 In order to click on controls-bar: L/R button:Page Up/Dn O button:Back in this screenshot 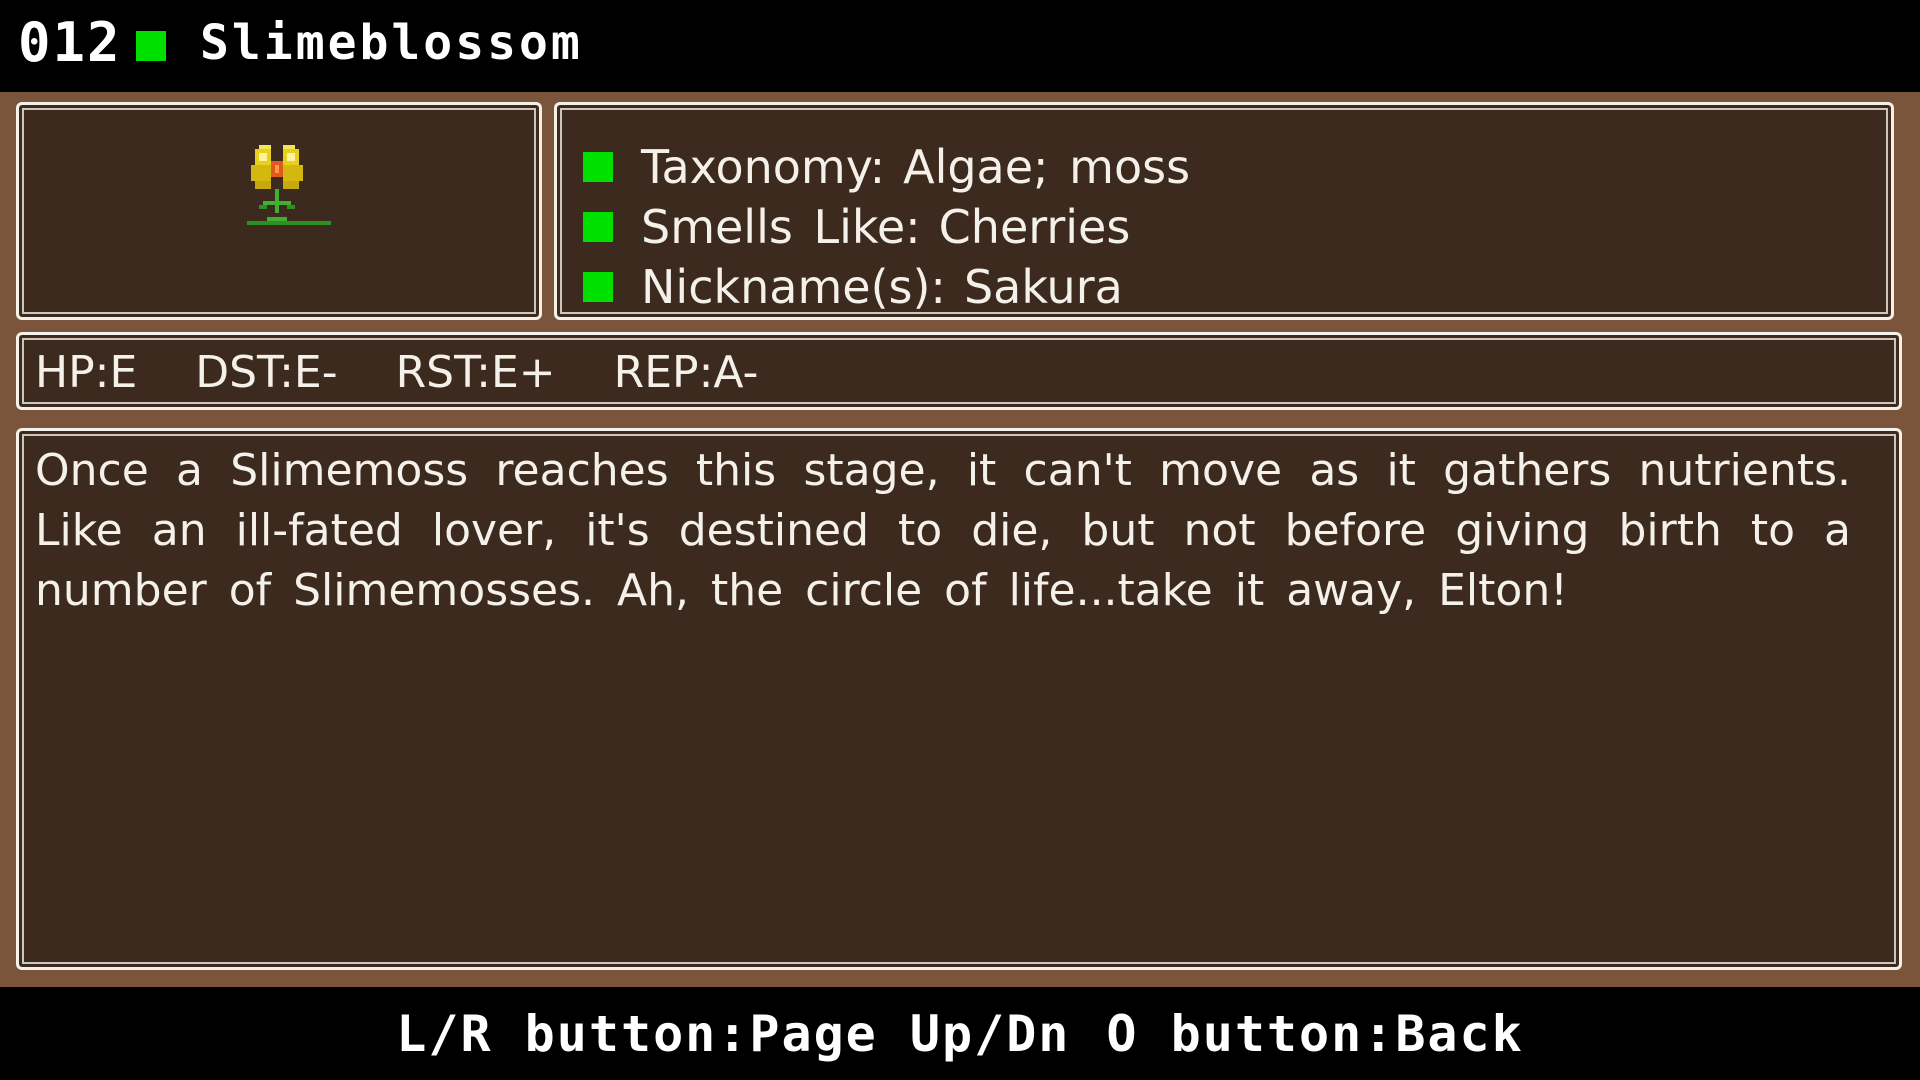, I will do `click(960, 1033)`.